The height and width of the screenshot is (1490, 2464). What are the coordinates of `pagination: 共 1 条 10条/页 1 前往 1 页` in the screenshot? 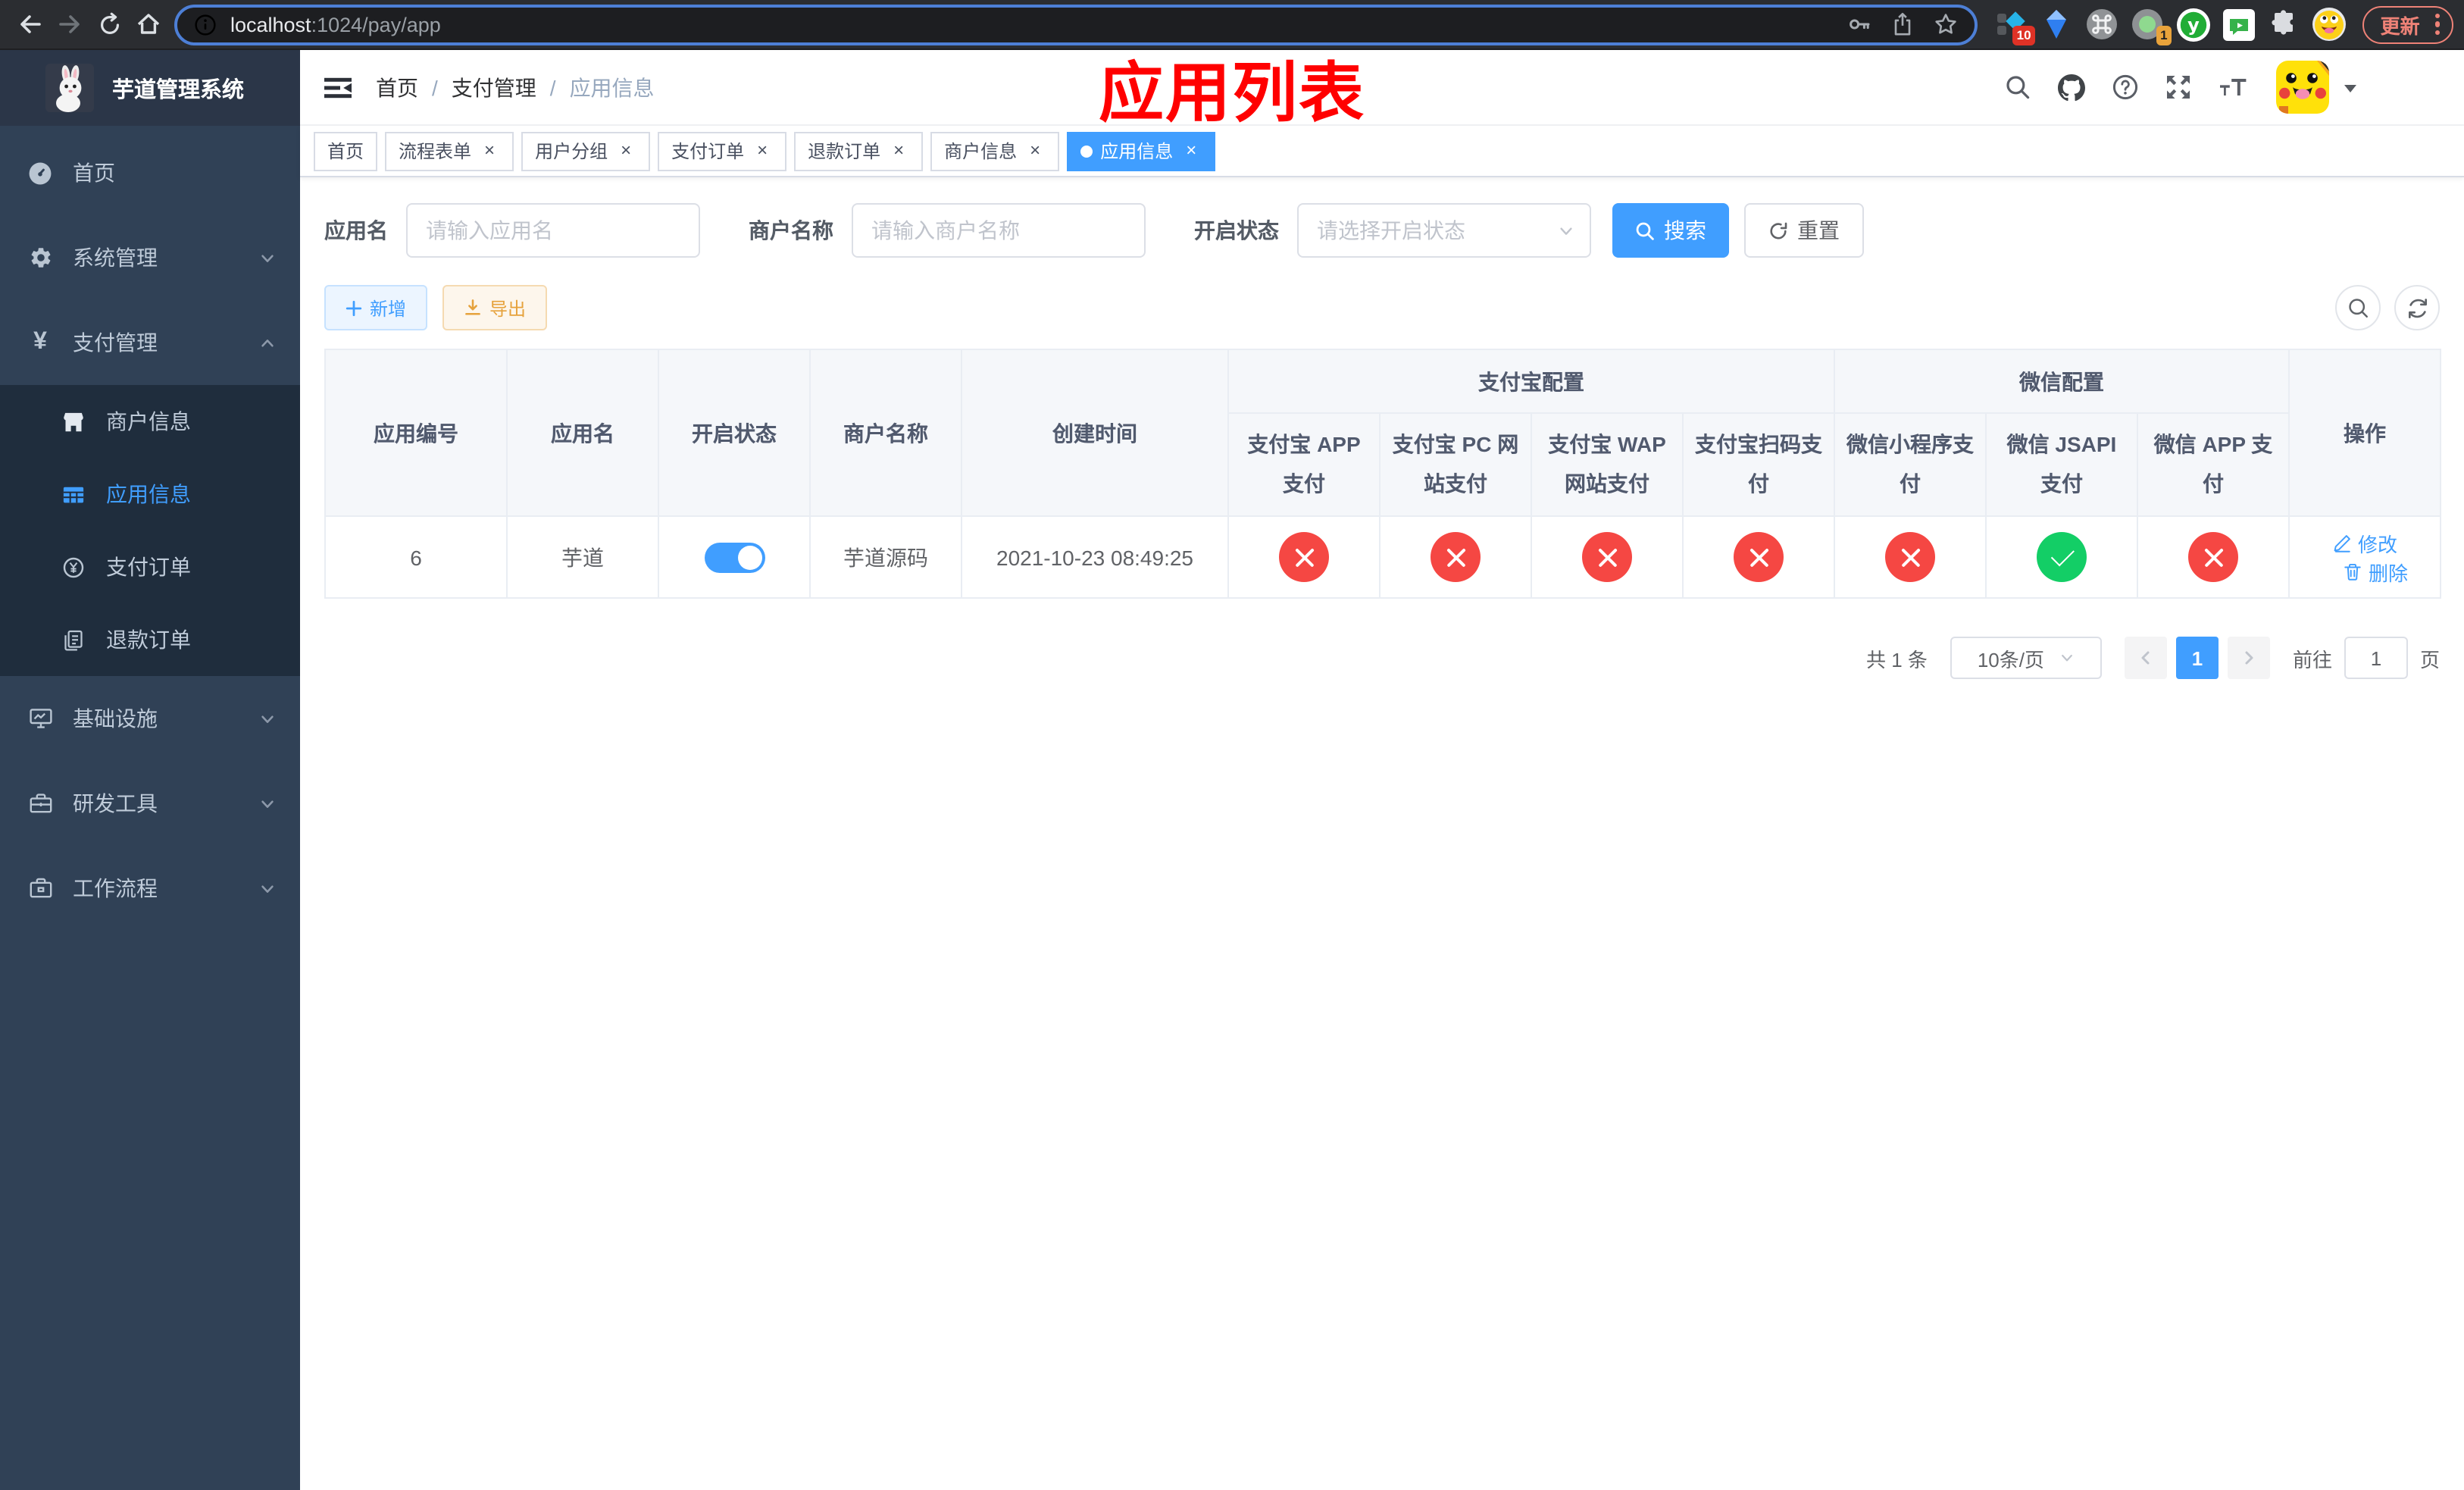 It's located at (1382, 658).